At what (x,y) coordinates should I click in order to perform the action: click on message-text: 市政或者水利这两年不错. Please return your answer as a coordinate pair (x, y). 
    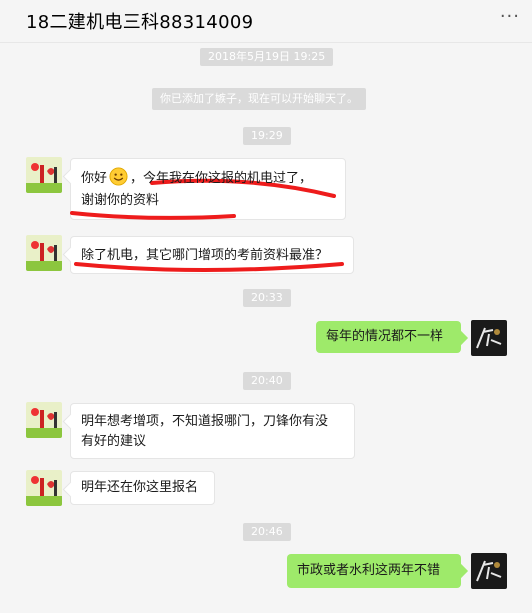
    Looking at the image, I should click on (369, 570).